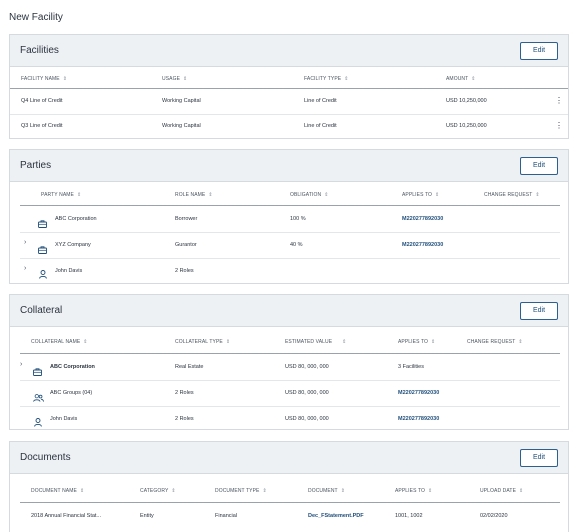 The width and height of the screenshot is (578, 532). What do you see at coordinates (189, 367) in the screenshot?
I see `collateral-type: Real Estate` at bounding box center [189, 367].